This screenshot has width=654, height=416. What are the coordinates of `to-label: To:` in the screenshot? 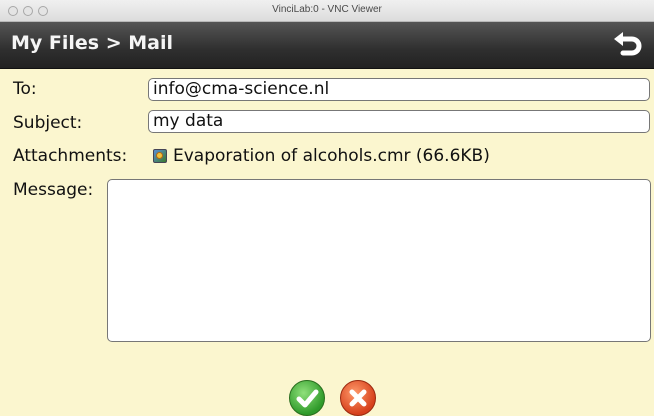 It's located at (25, 89).